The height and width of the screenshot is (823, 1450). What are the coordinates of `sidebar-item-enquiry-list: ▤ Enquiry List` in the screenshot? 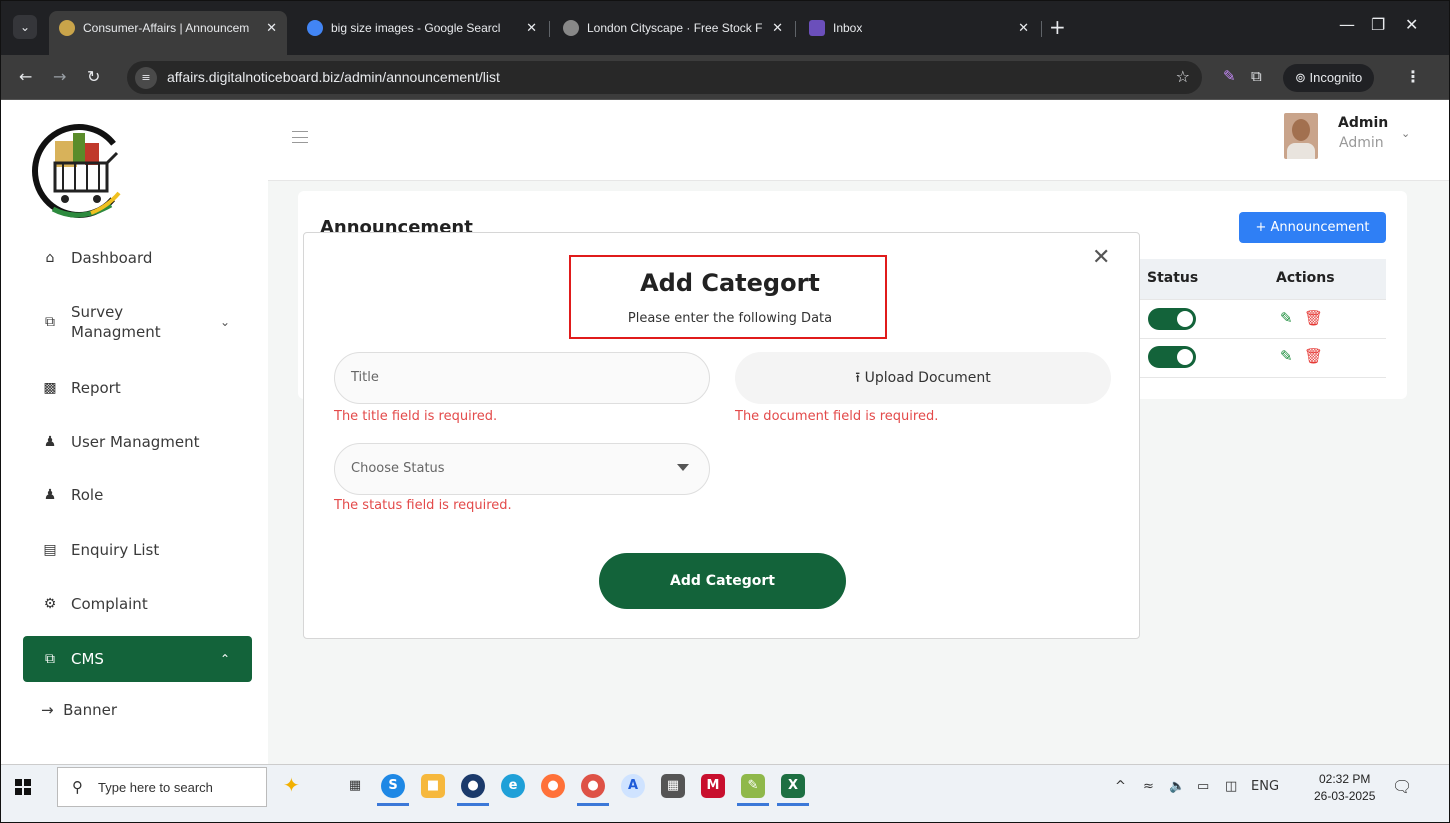 It's located at (137, 550).